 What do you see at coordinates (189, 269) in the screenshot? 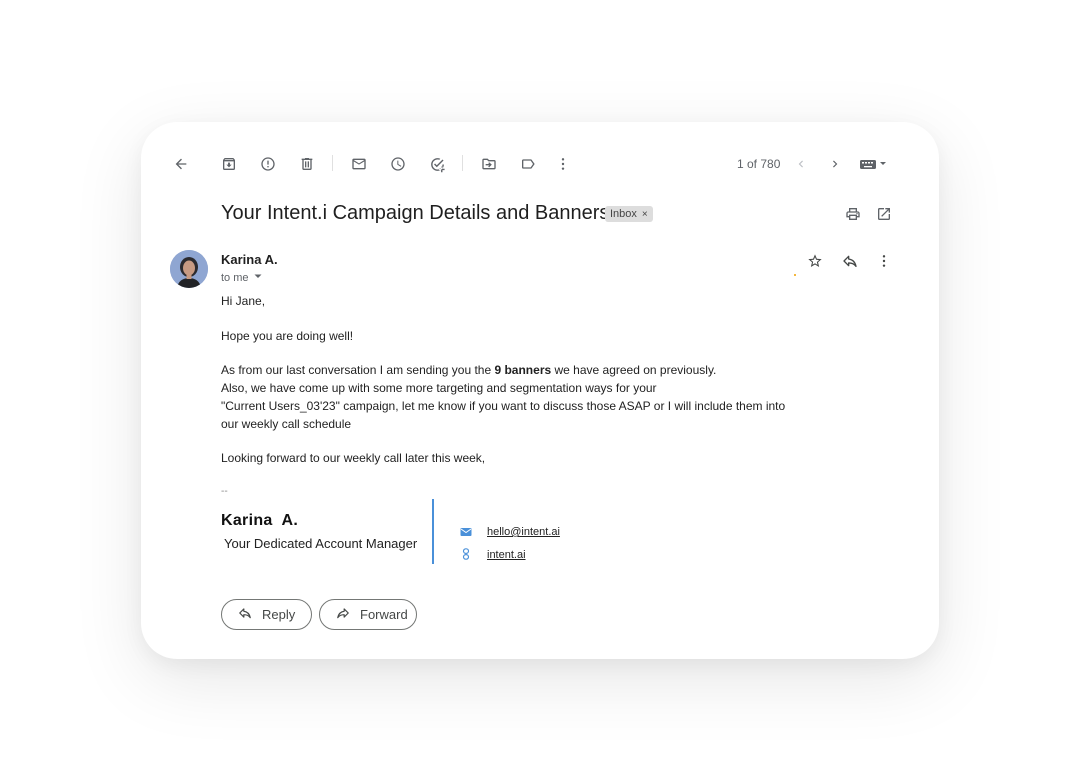
I see `sender-avatar` at bounding box center [189, 269].